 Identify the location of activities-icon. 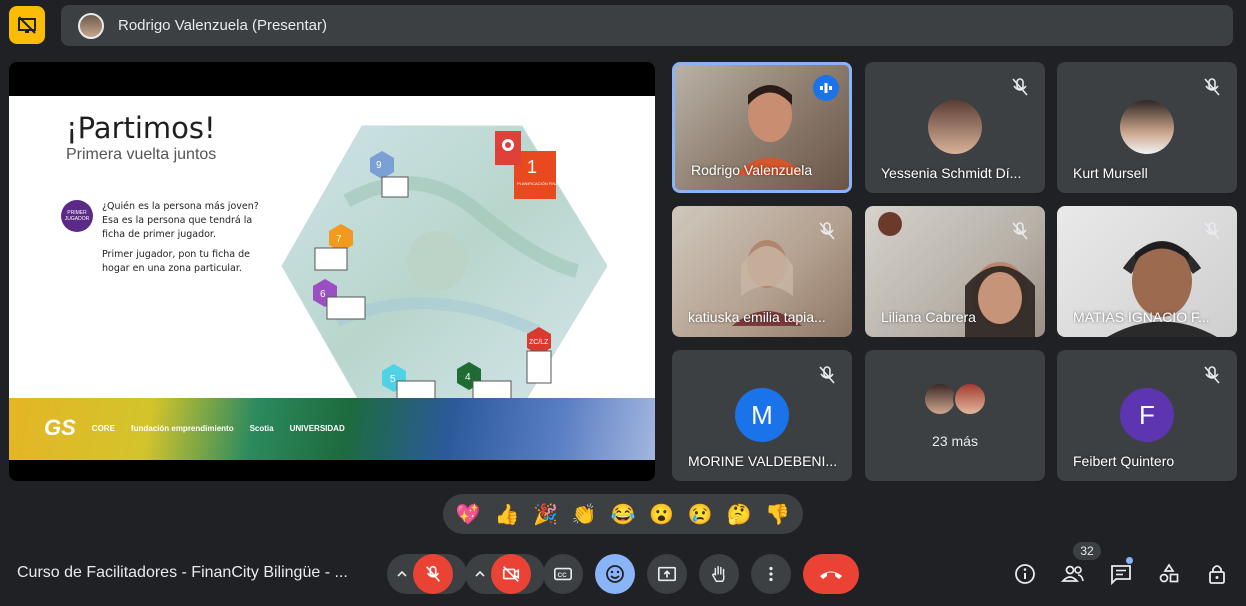
(1169, 574).